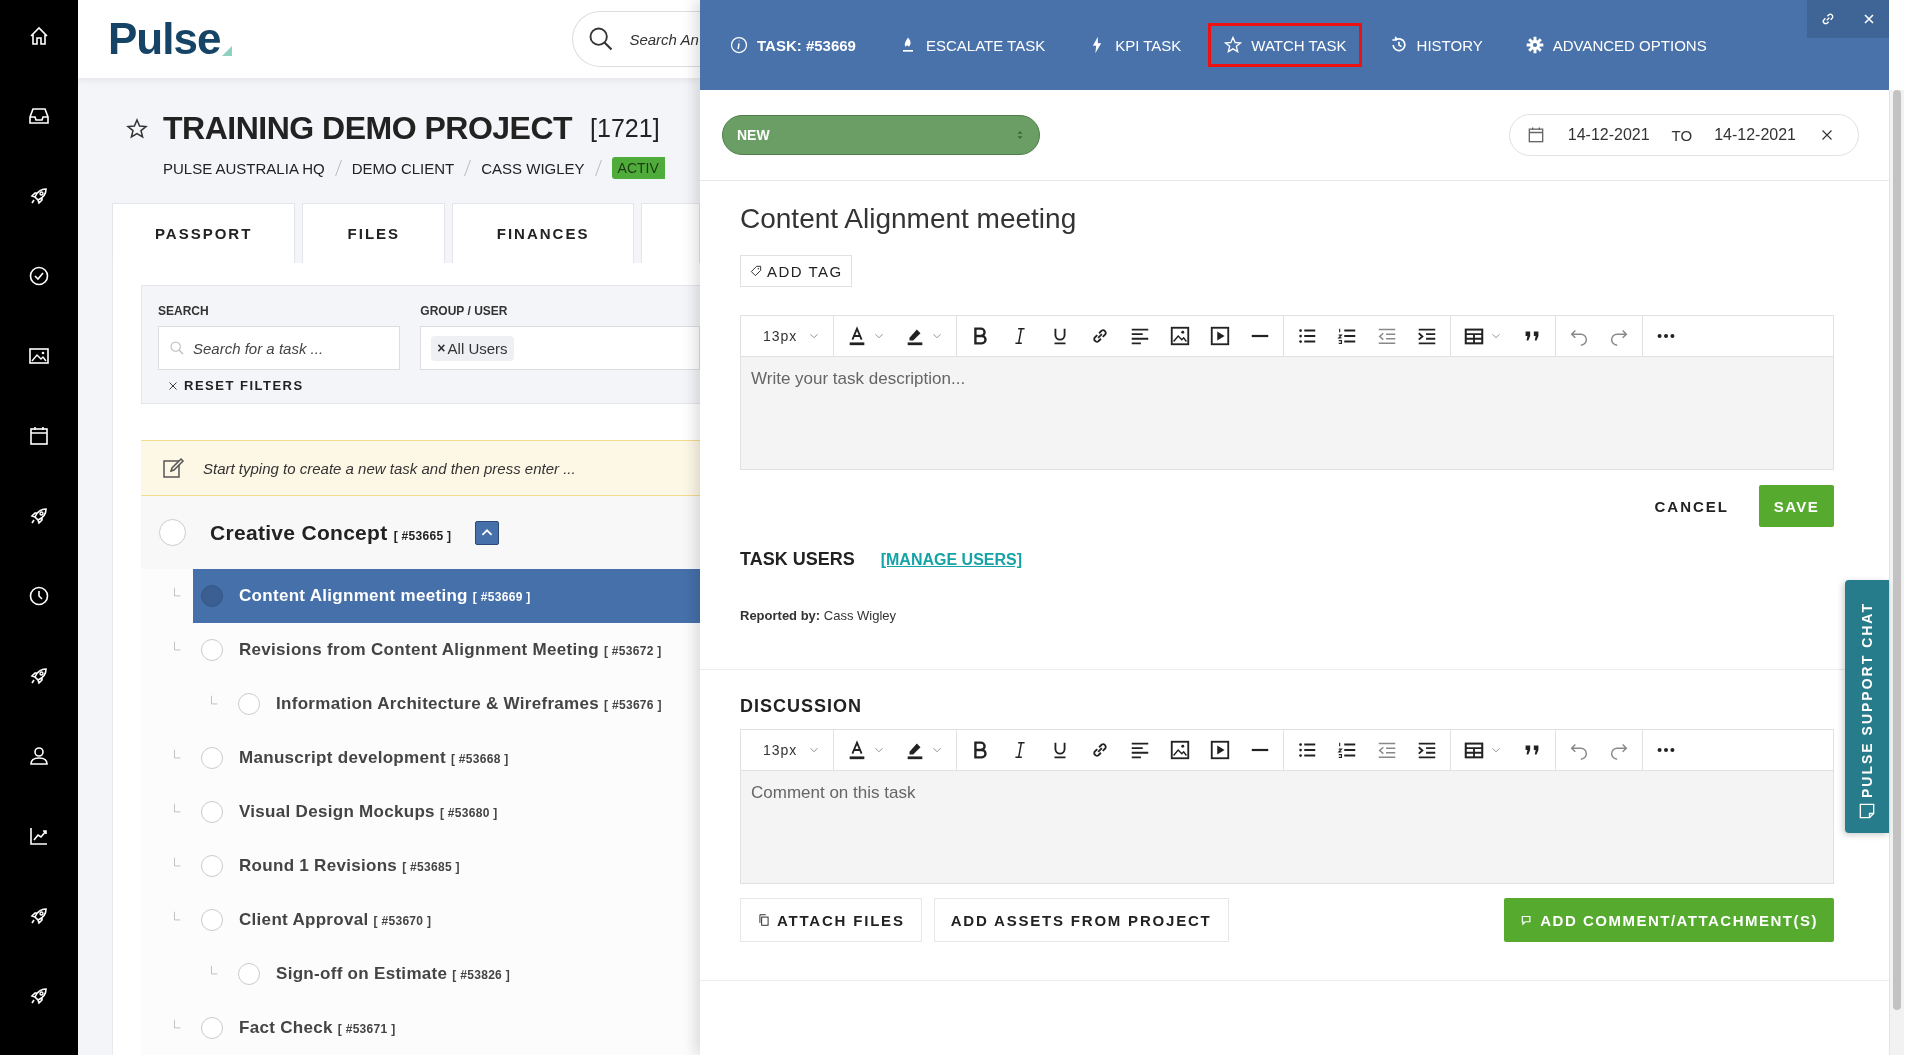 This screenshot has width=1920, height=1055. Describe the element at coordinates (1608, 135) in the screenshot. I see `start-date: 14-12-2021` at that location.